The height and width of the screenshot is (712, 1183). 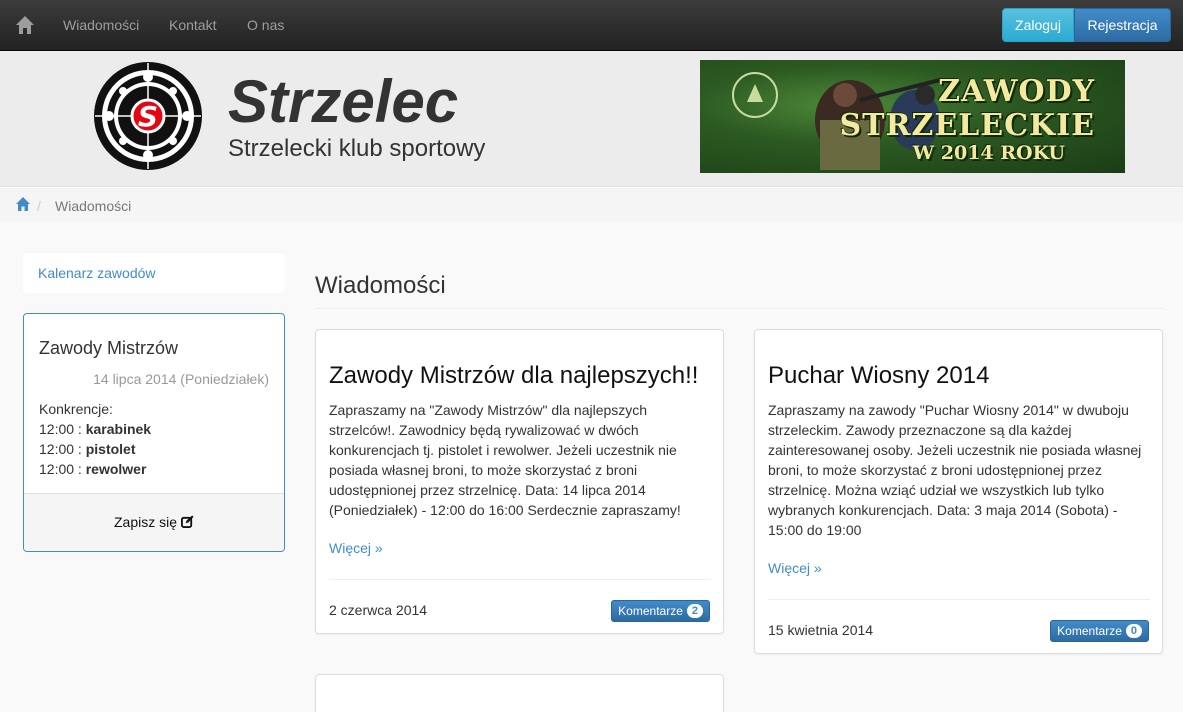 I want to click on auth-button-group: Zaloguj Rejestracja, so click(x=1086, y=25).